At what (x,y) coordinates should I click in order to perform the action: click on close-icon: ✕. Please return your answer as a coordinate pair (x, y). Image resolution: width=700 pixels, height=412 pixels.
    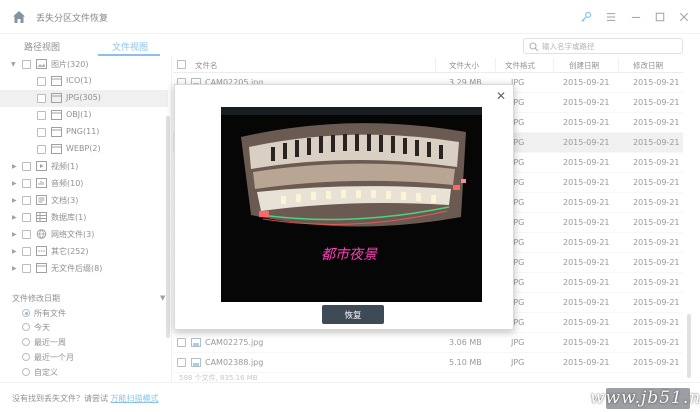
    Looking at the image, I should click on (501, 96).